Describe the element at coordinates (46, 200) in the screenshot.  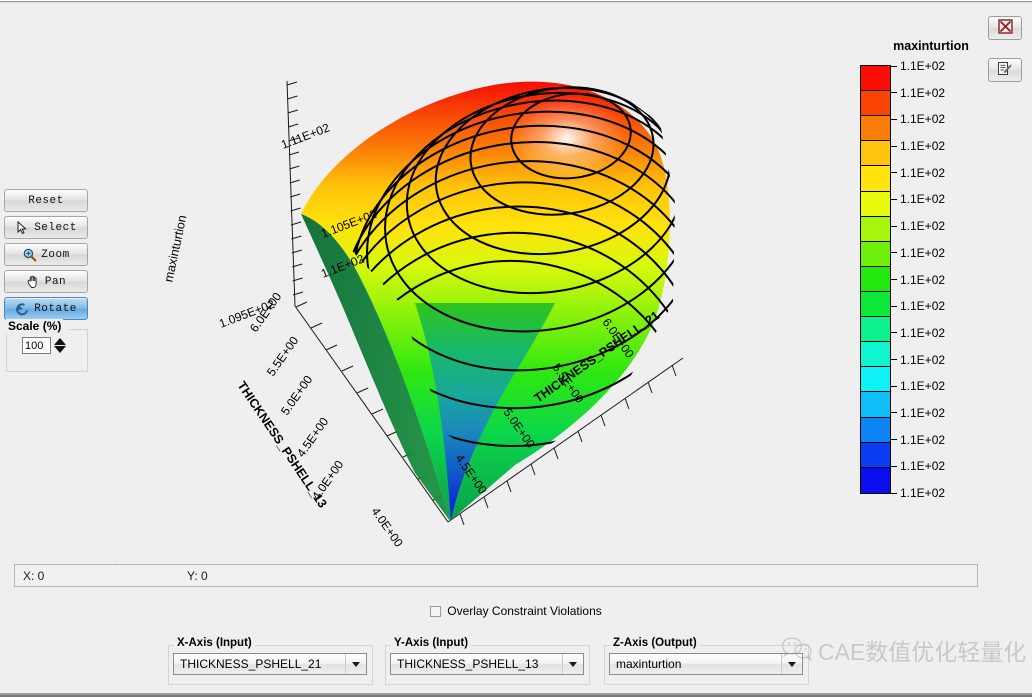
I see `reset-button: Reset` at that location.